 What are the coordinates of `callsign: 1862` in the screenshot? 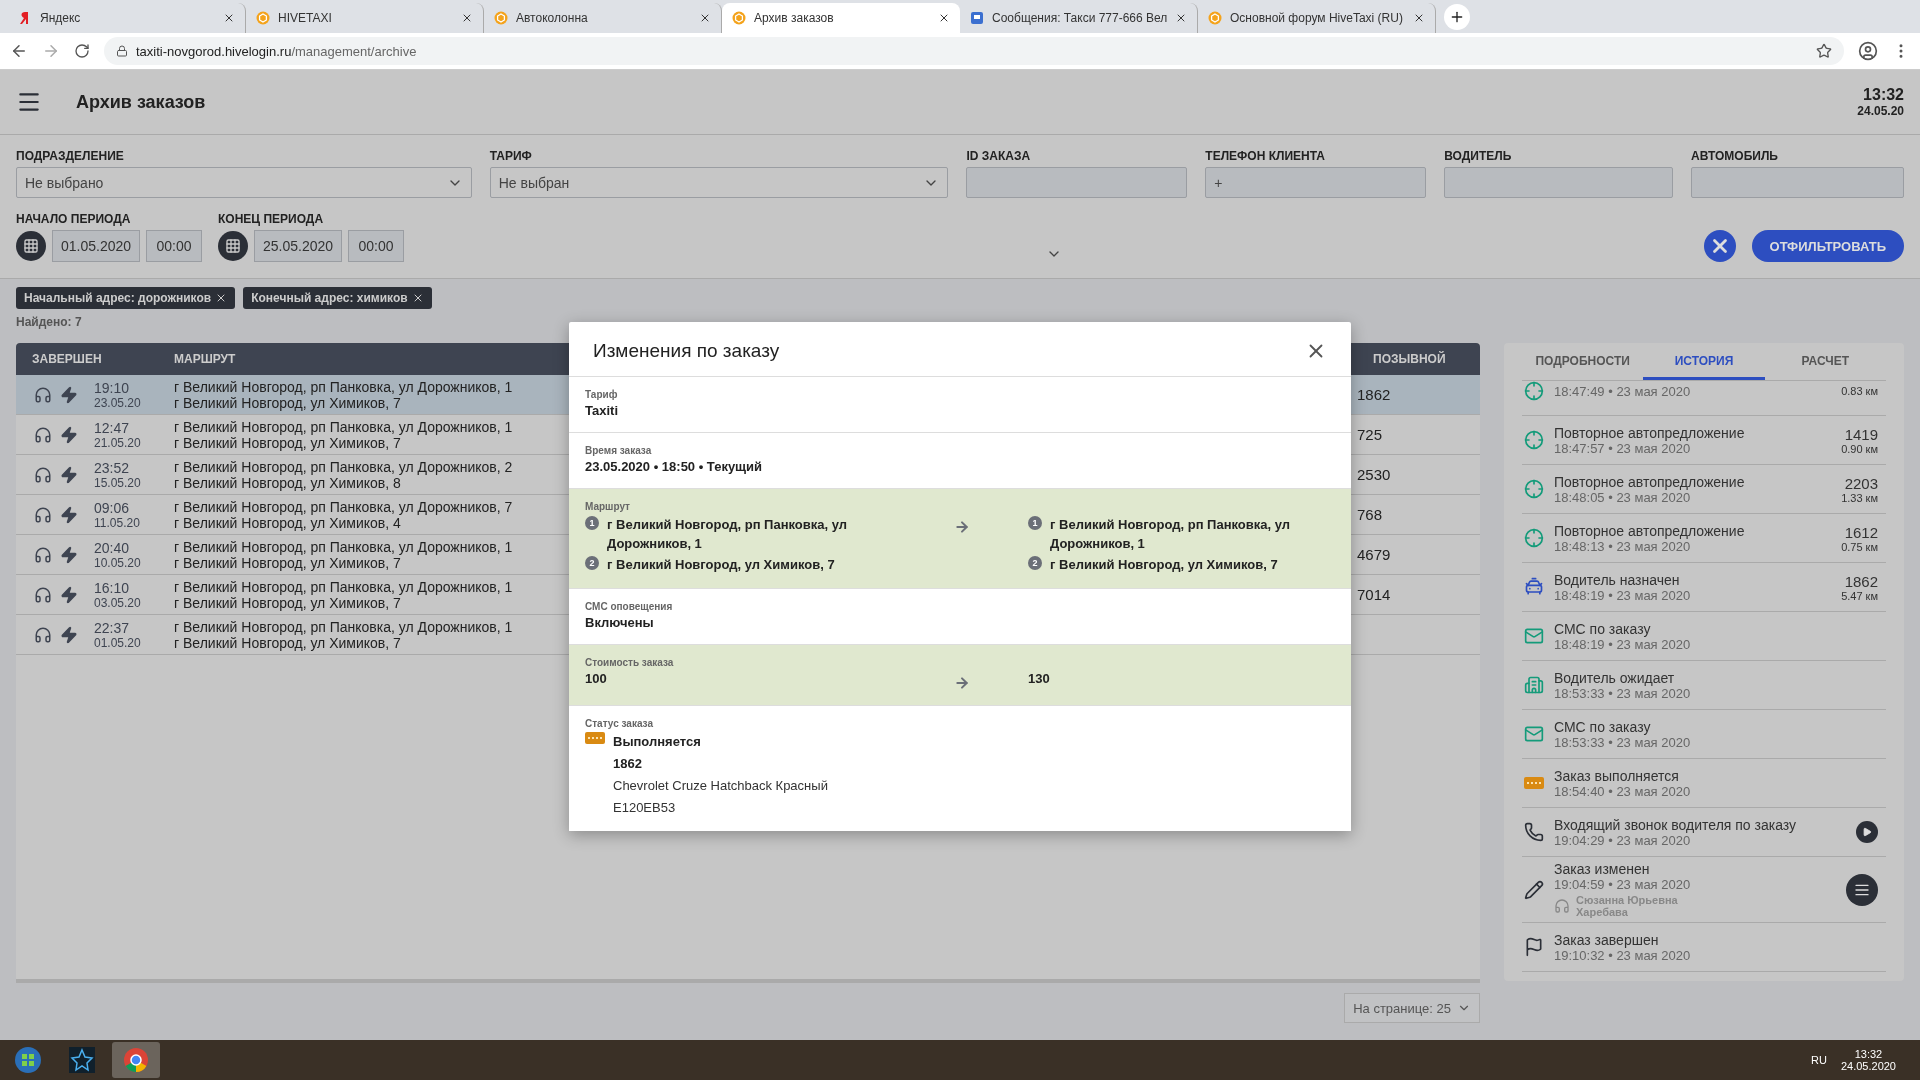 It's located at (1374, 394).